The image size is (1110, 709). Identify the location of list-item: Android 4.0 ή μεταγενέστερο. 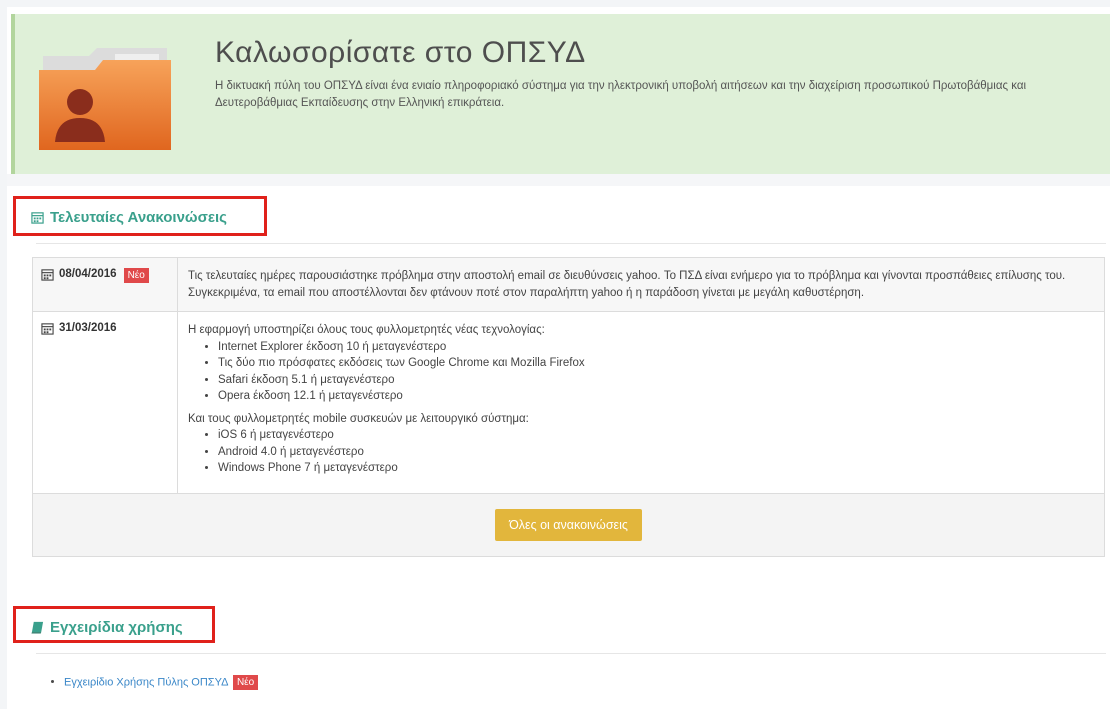
(656, 452).